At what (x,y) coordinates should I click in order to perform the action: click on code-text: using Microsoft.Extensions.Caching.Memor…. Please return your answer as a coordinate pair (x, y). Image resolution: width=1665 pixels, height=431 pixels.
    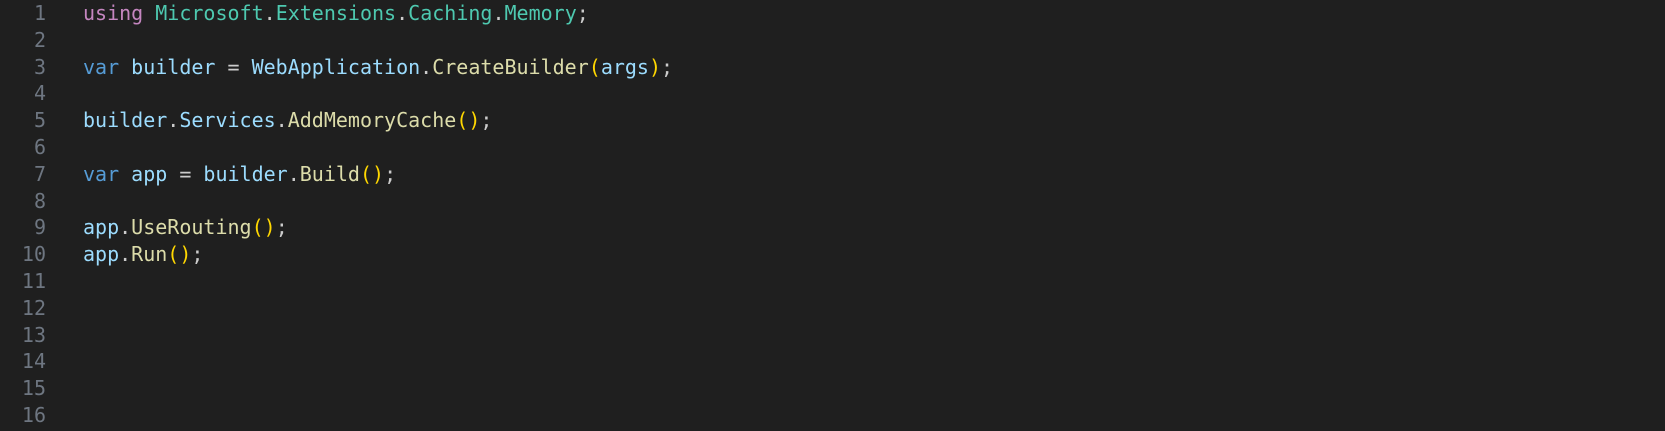
    Looking at the image, I should click on (336, 13).